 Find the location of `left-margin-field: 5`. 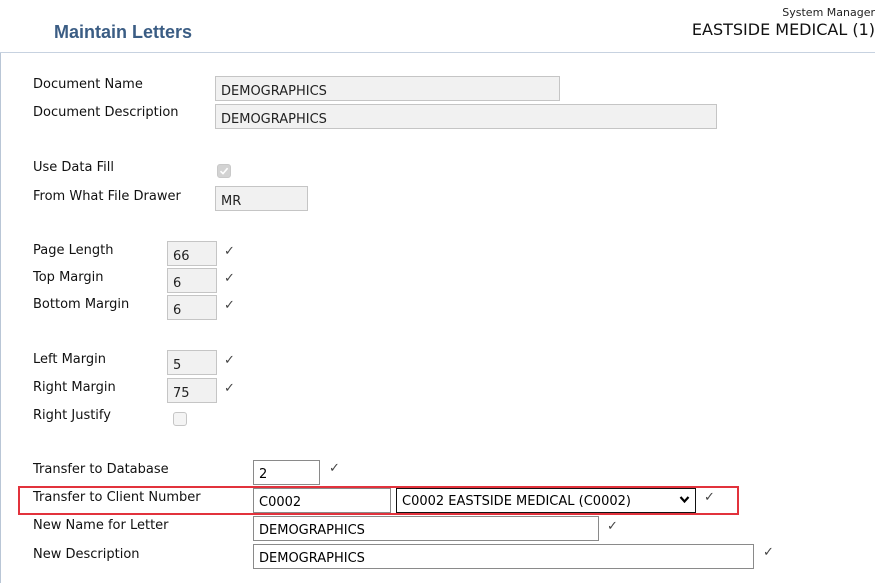

left-margin-field: 5 is located at coordinates (192, 362).